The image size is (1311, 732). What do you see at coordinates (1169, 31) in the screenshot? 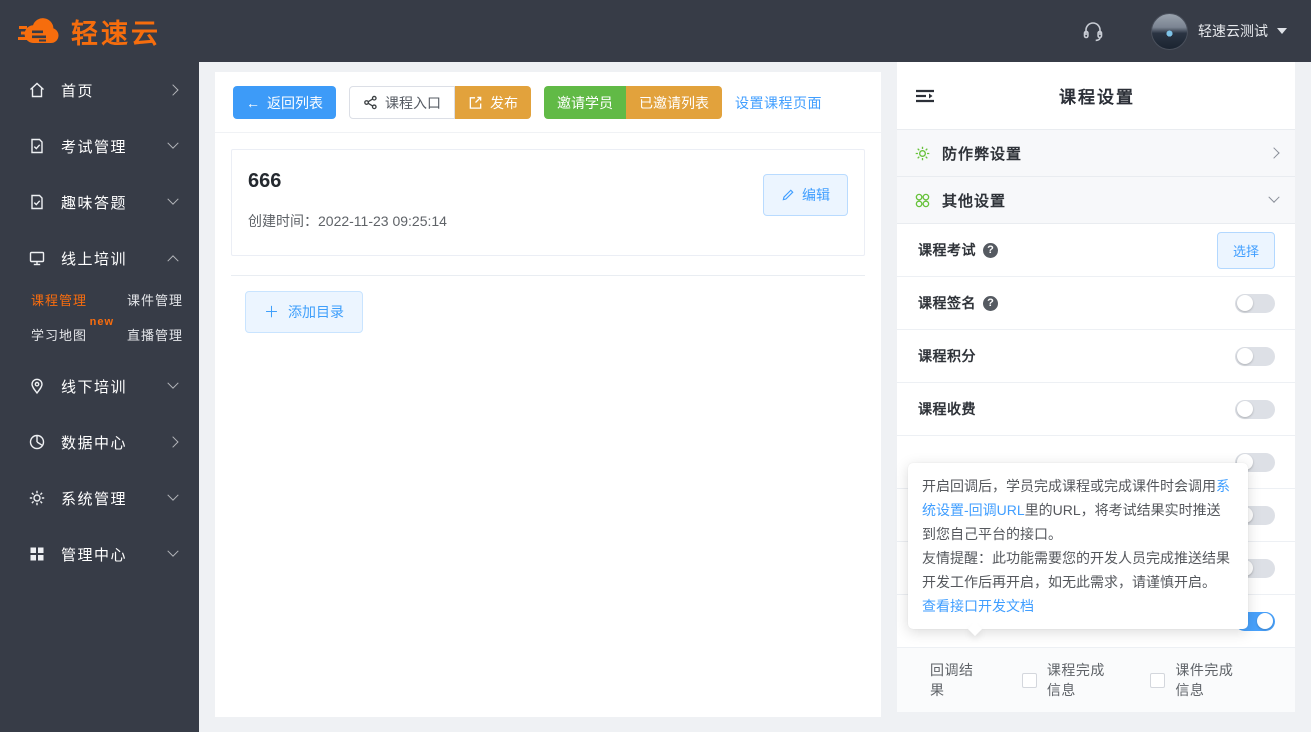
I see `user-avatar` at bounding box center [1169, 31].